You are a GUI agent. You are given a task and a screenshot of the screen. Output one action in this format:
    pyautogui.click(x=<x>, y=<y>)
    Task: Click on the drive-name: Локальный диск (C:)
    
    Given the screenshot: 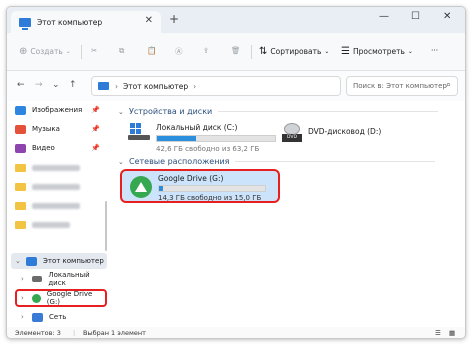 What is the action you would take?
    pyautogui.click(x=197, y=127)
    